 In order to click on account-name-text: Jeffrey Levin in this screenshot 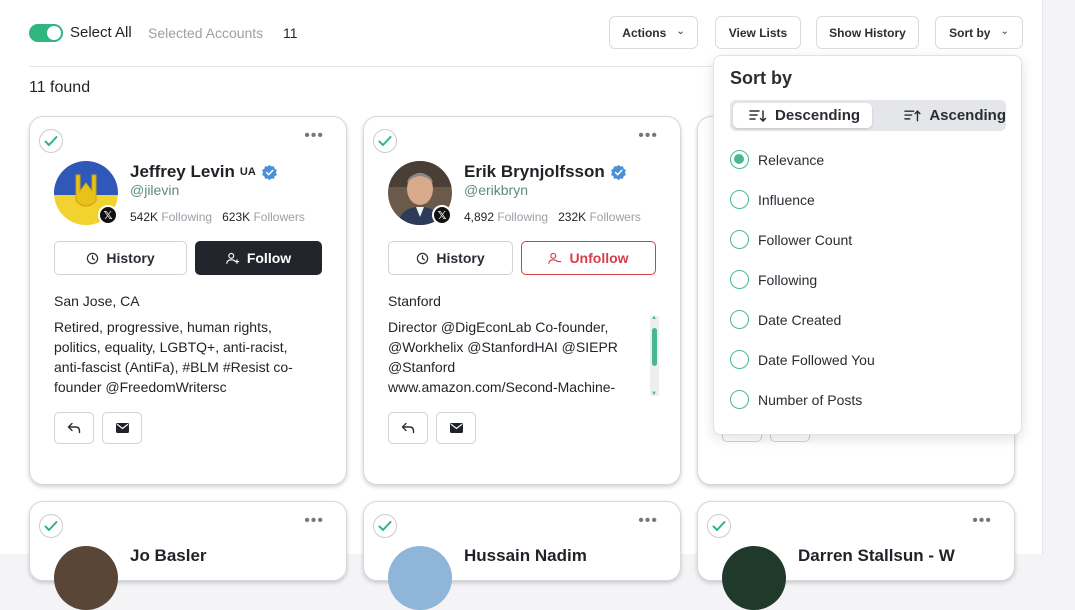, I will do `click(182, 171)`.